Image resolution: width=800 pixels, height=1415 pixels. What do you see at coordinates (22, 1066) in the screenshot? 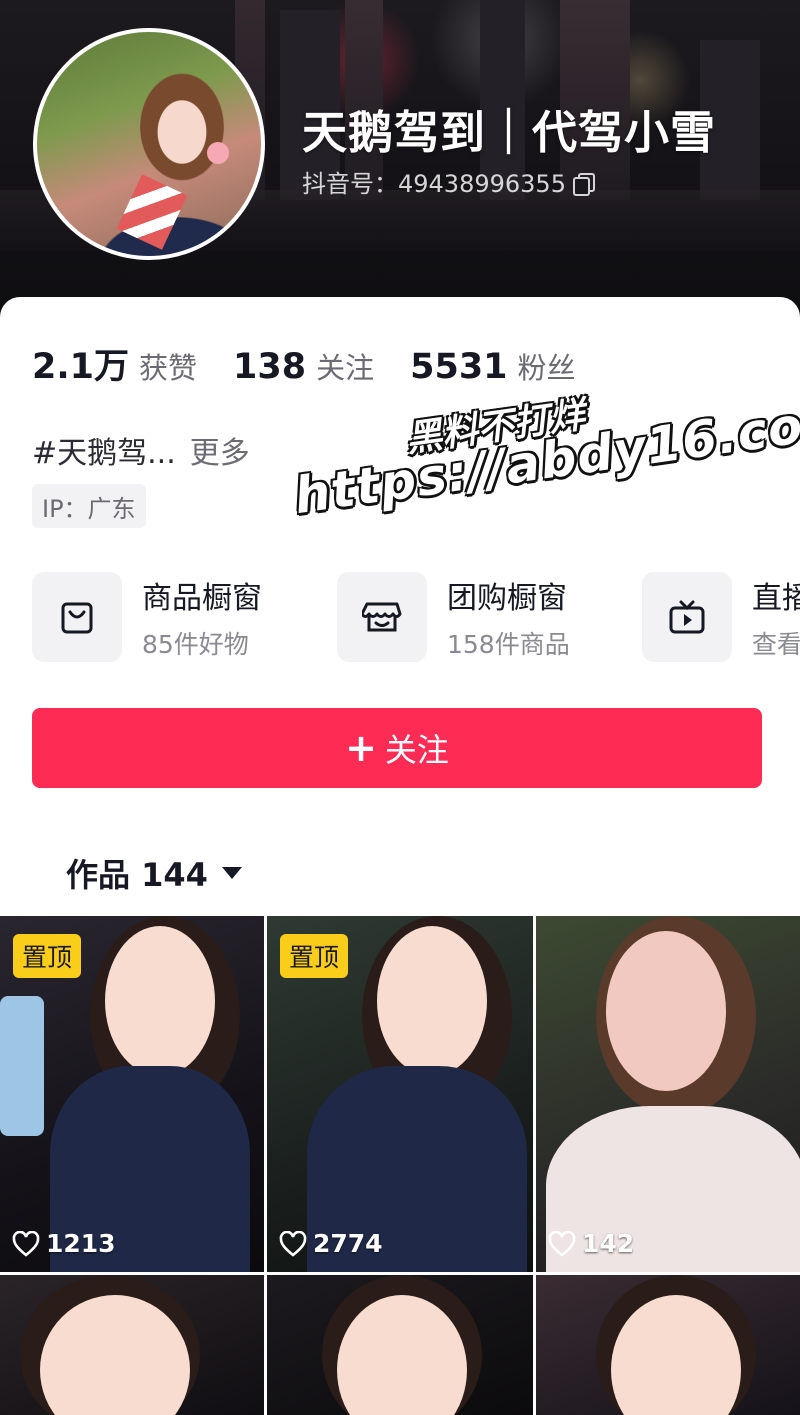
I see `thumbnail-phone` at bounding box center [22, 1066].